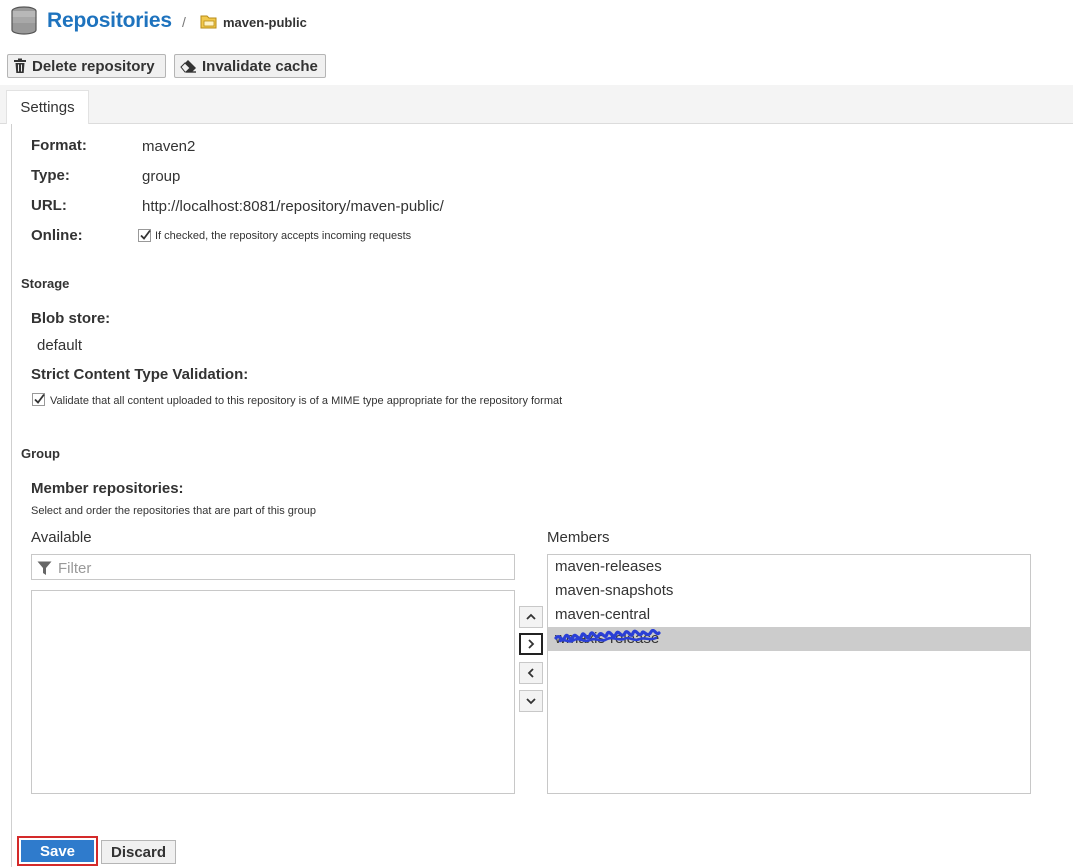 The width and height of the screenshot is (1073, 867). What do you see at coordinates (24, 20) in the screenshot?
I see `database-icon` at bounding box center [24, 20].